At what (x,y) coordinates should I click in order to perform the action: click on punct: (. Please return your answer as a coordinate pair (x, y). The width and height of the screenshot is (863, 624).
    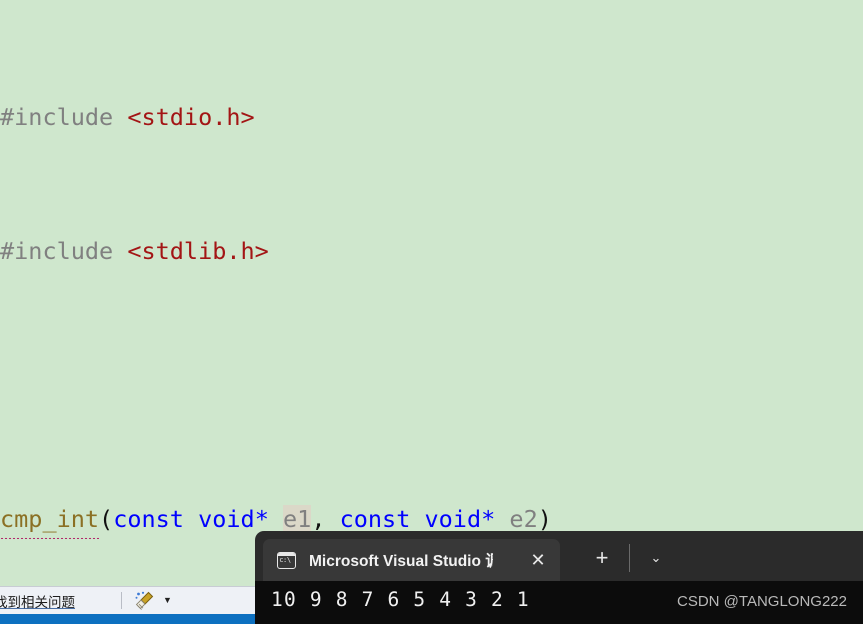
    Looking at the image, I should click on (106, 518).